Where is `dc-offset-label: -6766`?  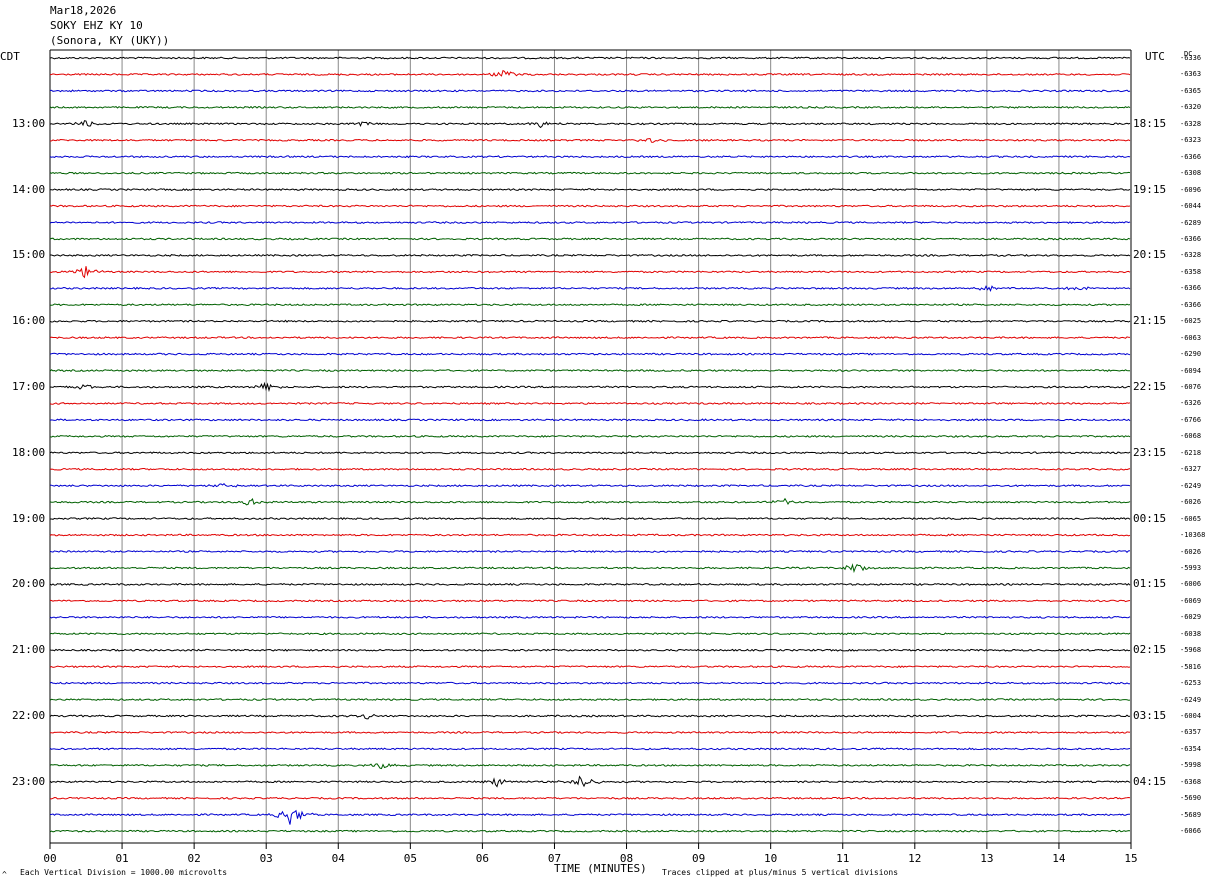
dc-offset-label: -6766 is located at coordinates (1191, 419).